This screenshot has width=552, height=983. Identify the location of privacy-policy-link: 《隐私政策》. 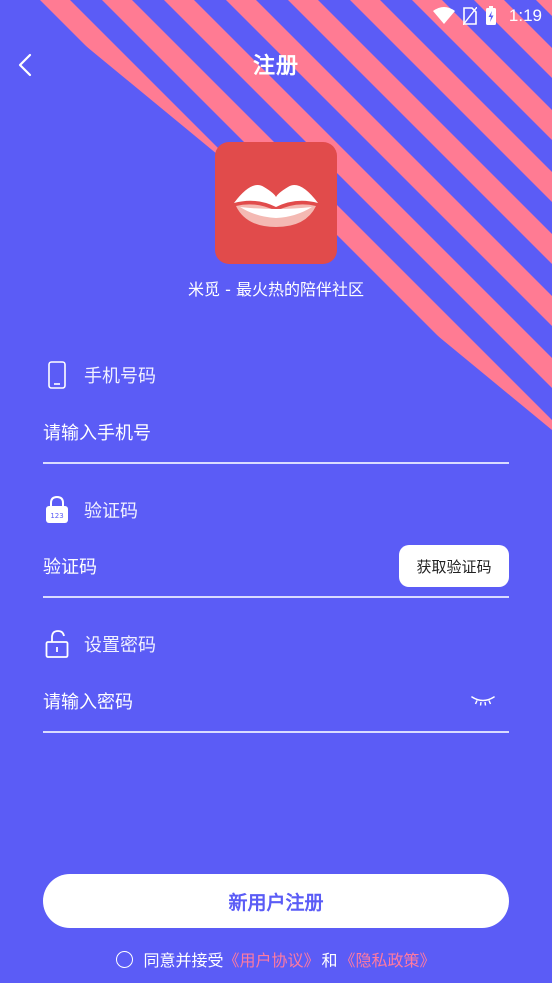
(388, 959).